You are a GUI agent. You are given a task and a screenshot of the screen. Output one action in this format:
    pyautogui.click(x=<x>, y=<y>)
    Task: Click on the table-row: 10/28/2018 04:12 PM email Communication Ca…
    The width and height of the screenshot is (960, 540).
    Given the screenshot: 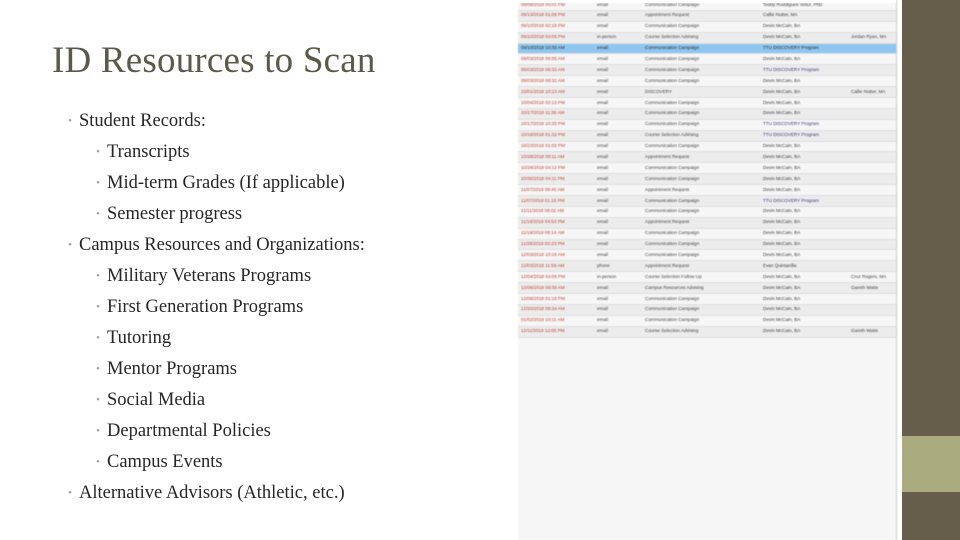 What is the action you would take?
    pyautogui.click(x=707, y=168)
    